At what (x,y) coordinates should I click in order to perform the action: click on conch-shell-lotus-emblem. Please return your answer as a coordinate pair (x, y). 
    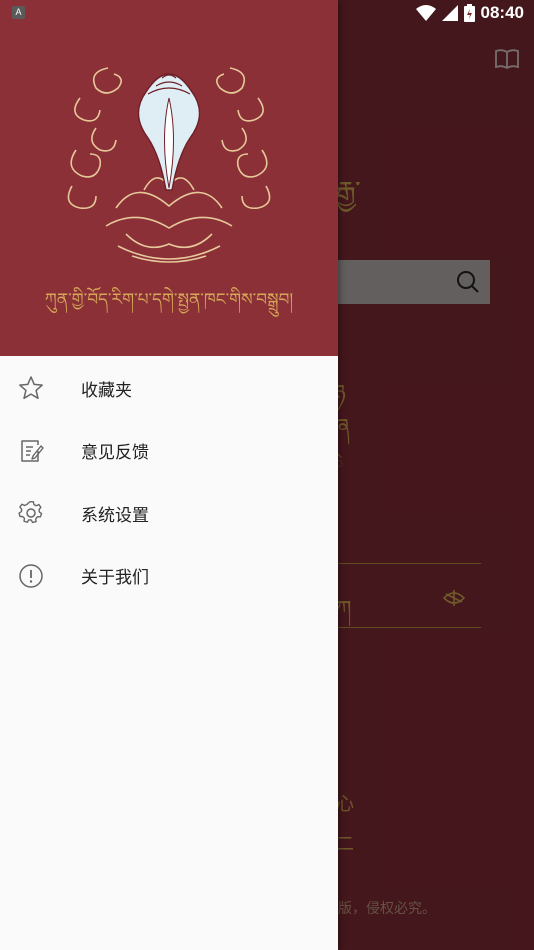
    Looking at the image, I should click on (169, 165).